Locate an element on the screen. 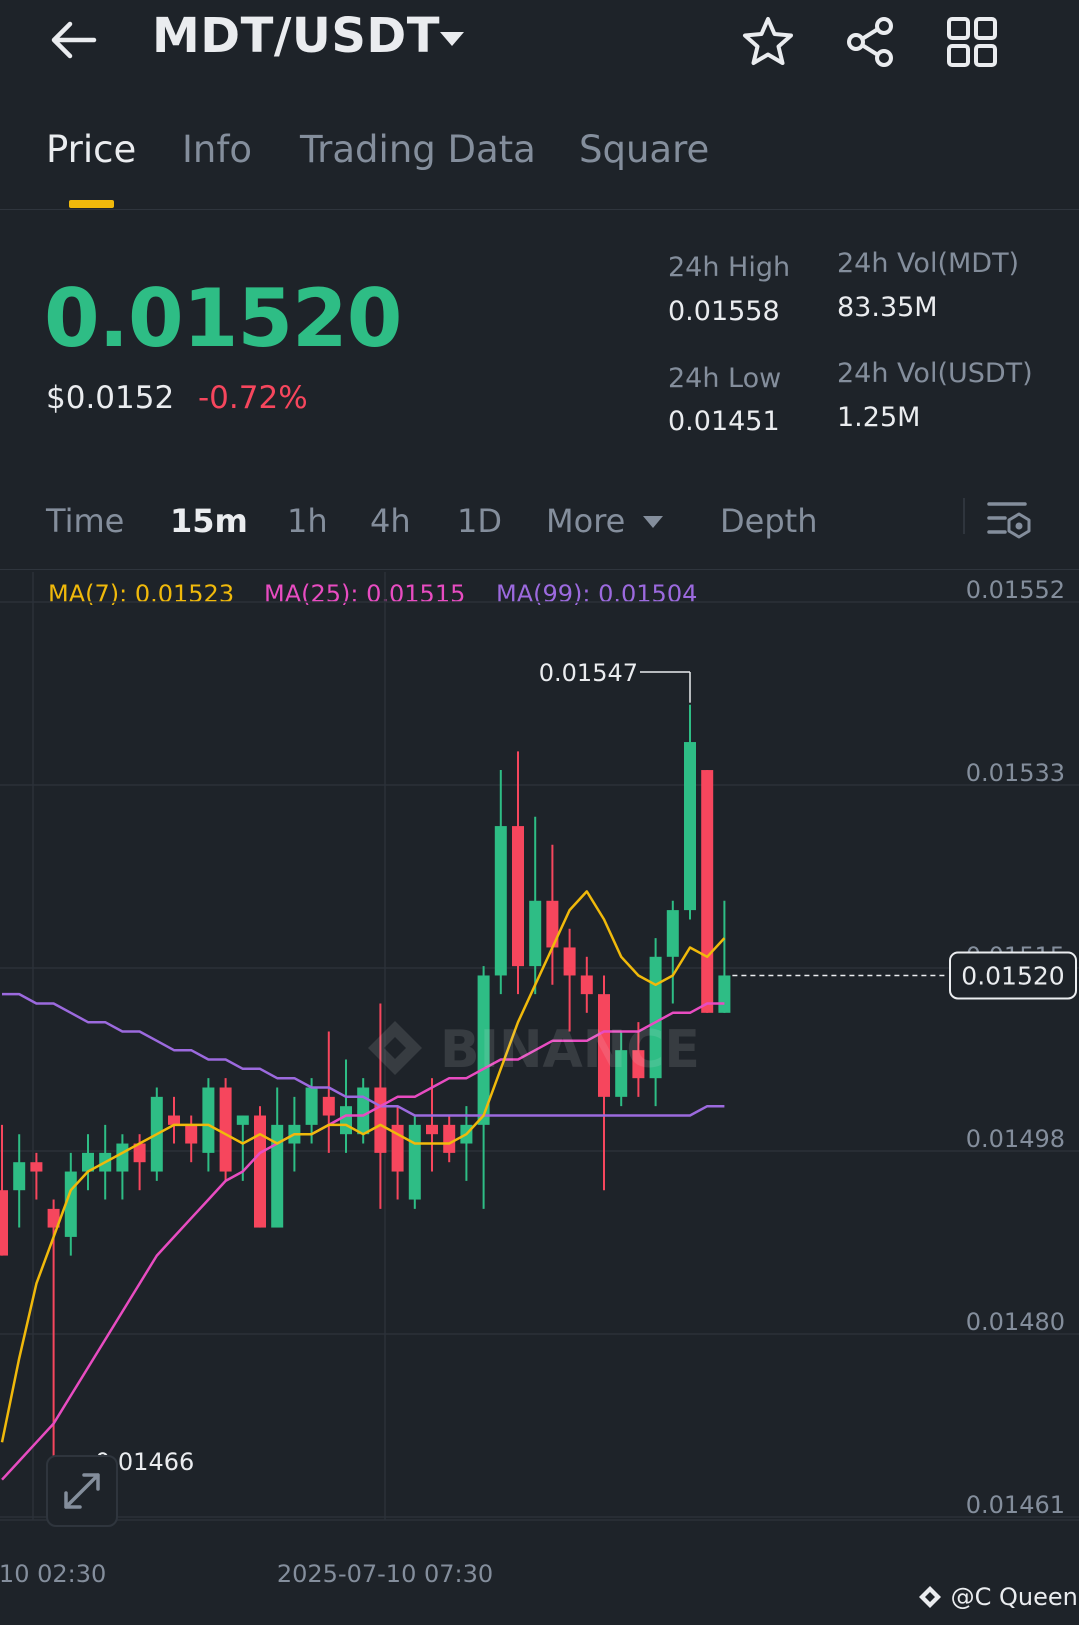 The image size is (1079, 1625). fiat-price: $0.0152 is located at coordinates (110, 398).